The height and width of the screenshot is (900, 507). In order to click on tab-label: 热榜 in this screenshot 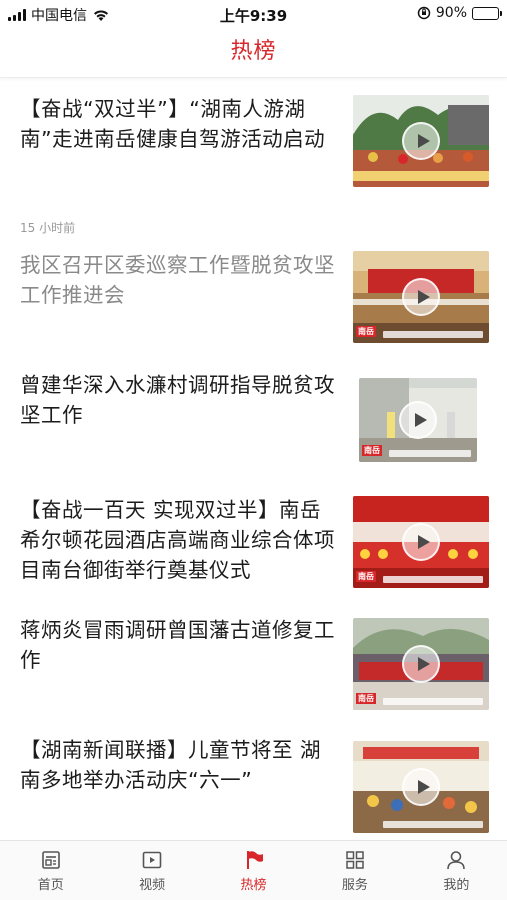, I will do `click(253, 885)`.